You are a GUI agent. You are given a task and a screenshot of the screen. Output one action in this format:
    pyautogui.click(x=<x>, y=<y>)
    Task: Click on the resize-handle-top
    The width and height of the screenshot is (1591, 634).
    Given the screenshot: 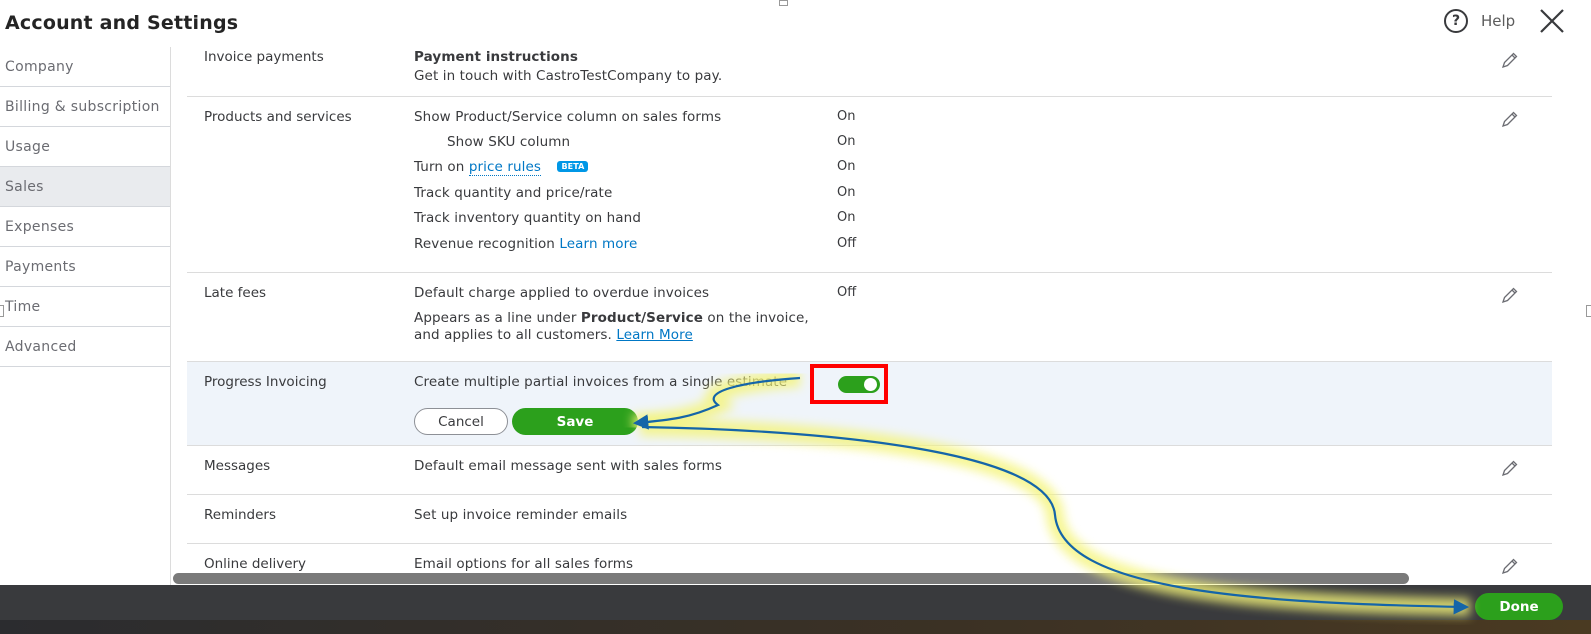 What is the action you would take?
    pyautogui.click(x=783, y=3)
    